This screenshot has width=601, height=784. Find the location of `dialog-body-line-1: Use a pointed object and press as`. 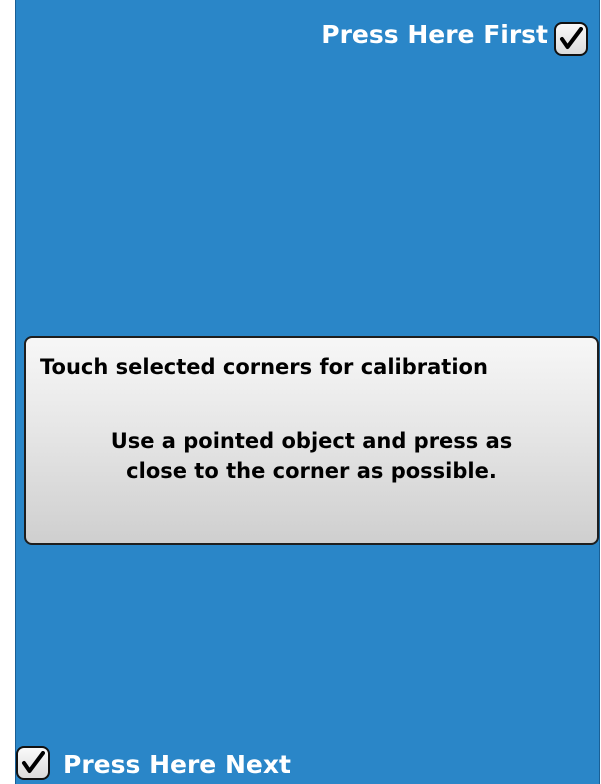

dialog-body-line-1: Use a pointed object and press as is located at coordinates (311, 441).